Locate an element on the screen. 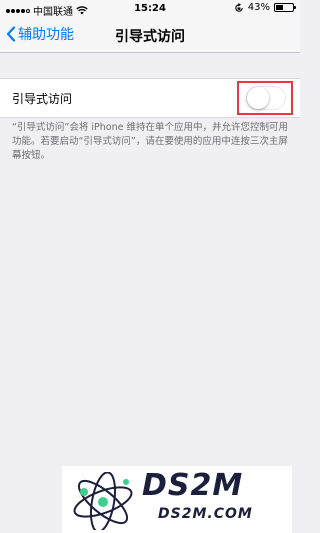 Image resolution: width=320 pixels, height=533 pixels. battery-level is located at coordinates (279, 7).